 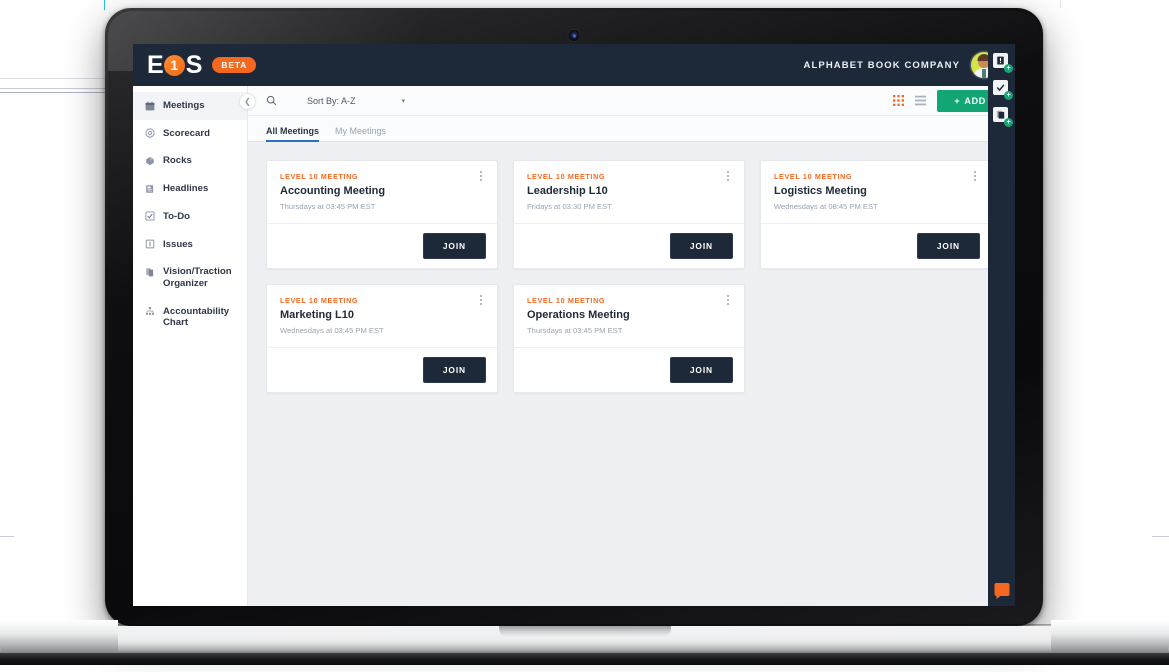 I want to click on tab-all-meetings: All Meetings, so click(x=293, y=134).